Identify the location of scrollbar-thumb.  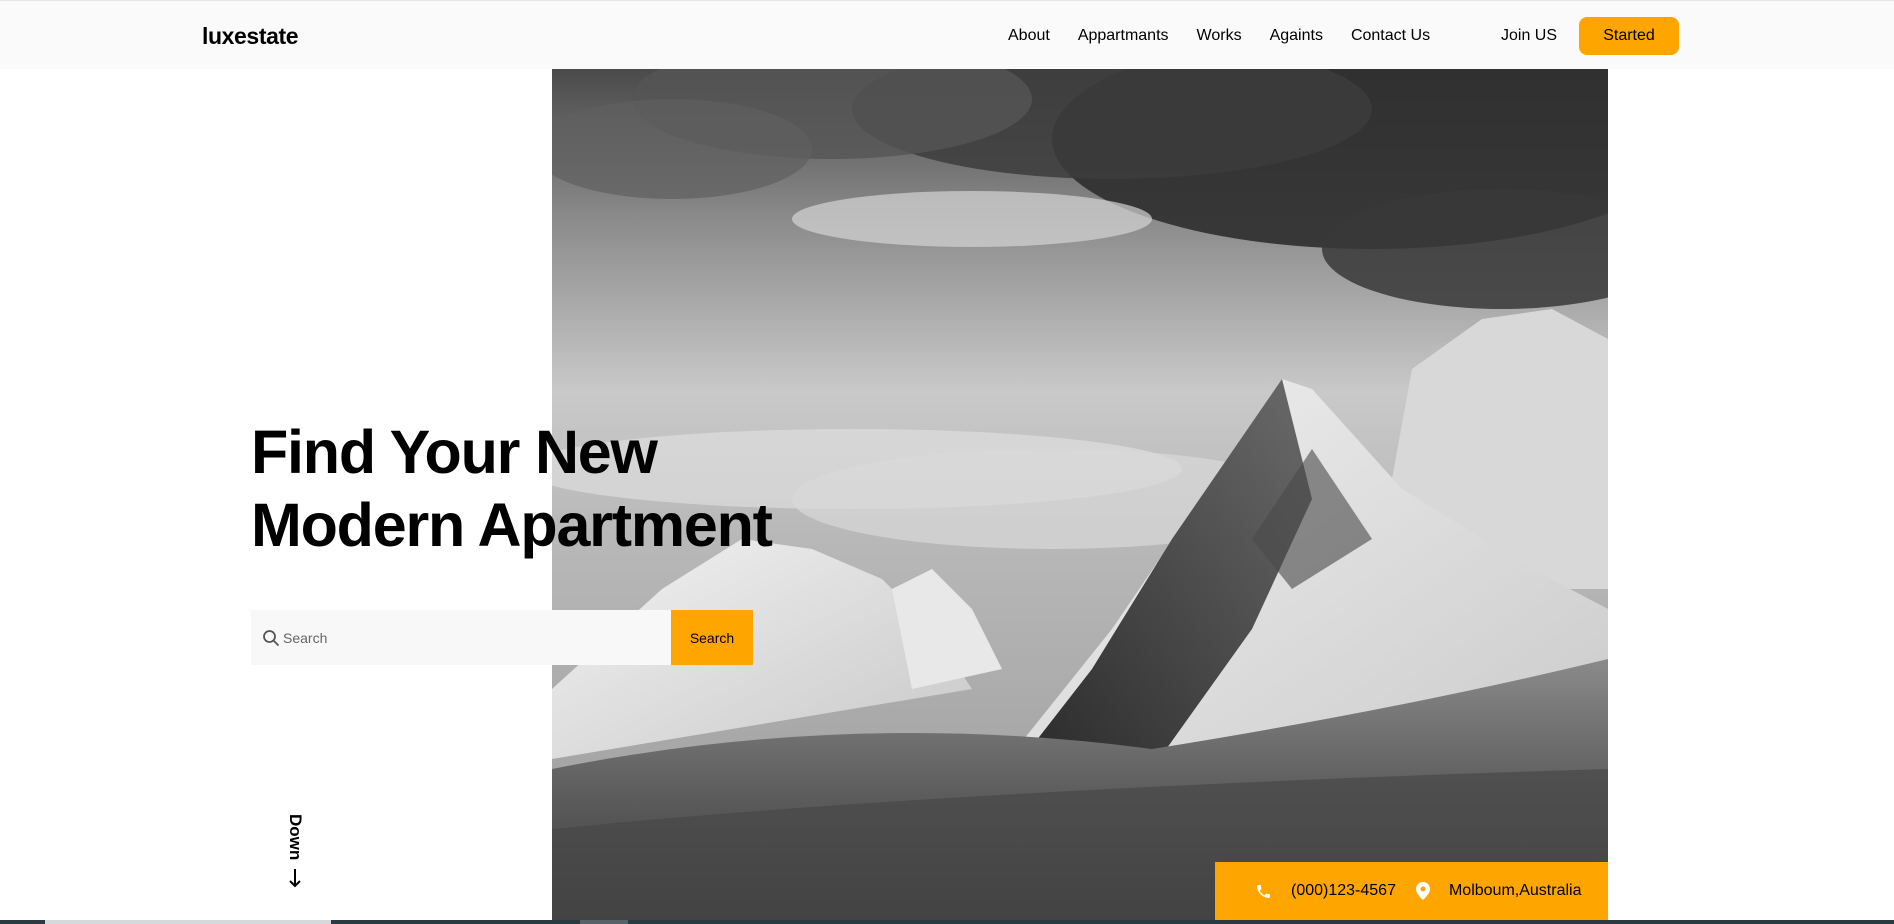
(188, 922).